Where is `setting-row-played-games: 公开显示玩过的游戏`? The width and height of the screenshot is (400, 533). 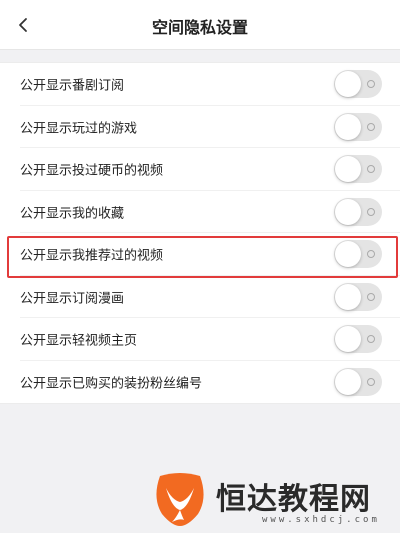
setting-row-played-games: 公开显示玩过的游戏 is located at coordinates (200, 127).